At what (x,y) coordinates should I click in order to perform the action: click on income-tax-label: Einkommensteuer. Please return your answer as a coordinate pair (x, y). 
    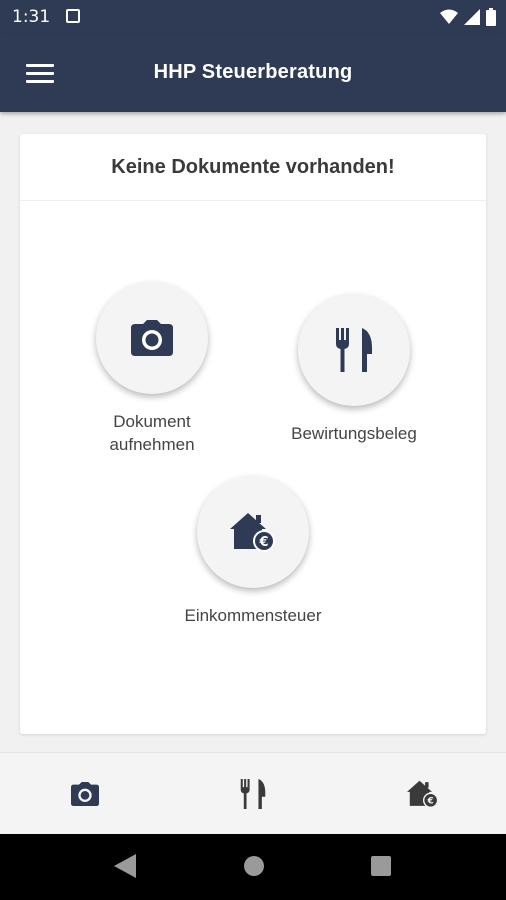
    Looking at the image, I should click on (253, 615).